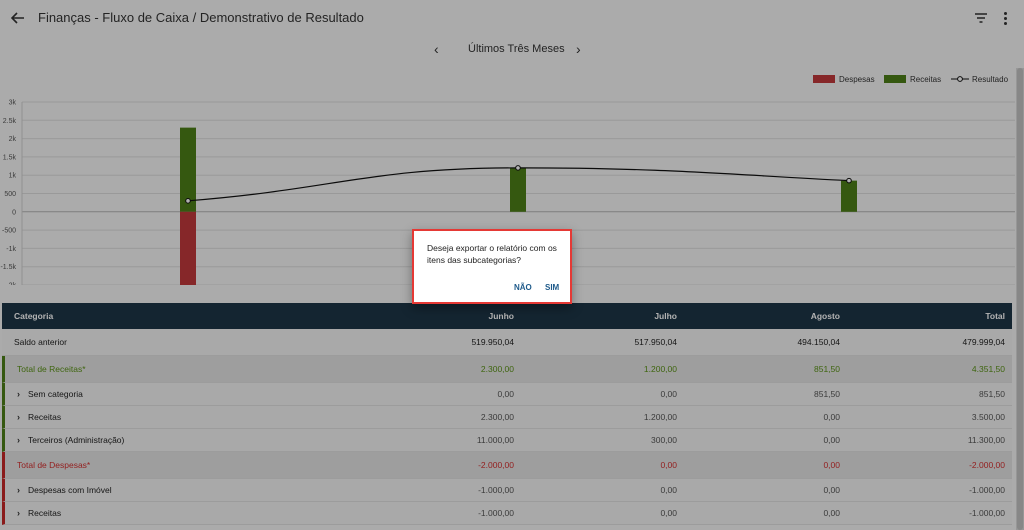 The height and width of the screenshot is (530, 1024). What do you see at coordinates (552, 287) in the screenshot?
I see `yes-button: SIM` at bounding box center [552, 287].